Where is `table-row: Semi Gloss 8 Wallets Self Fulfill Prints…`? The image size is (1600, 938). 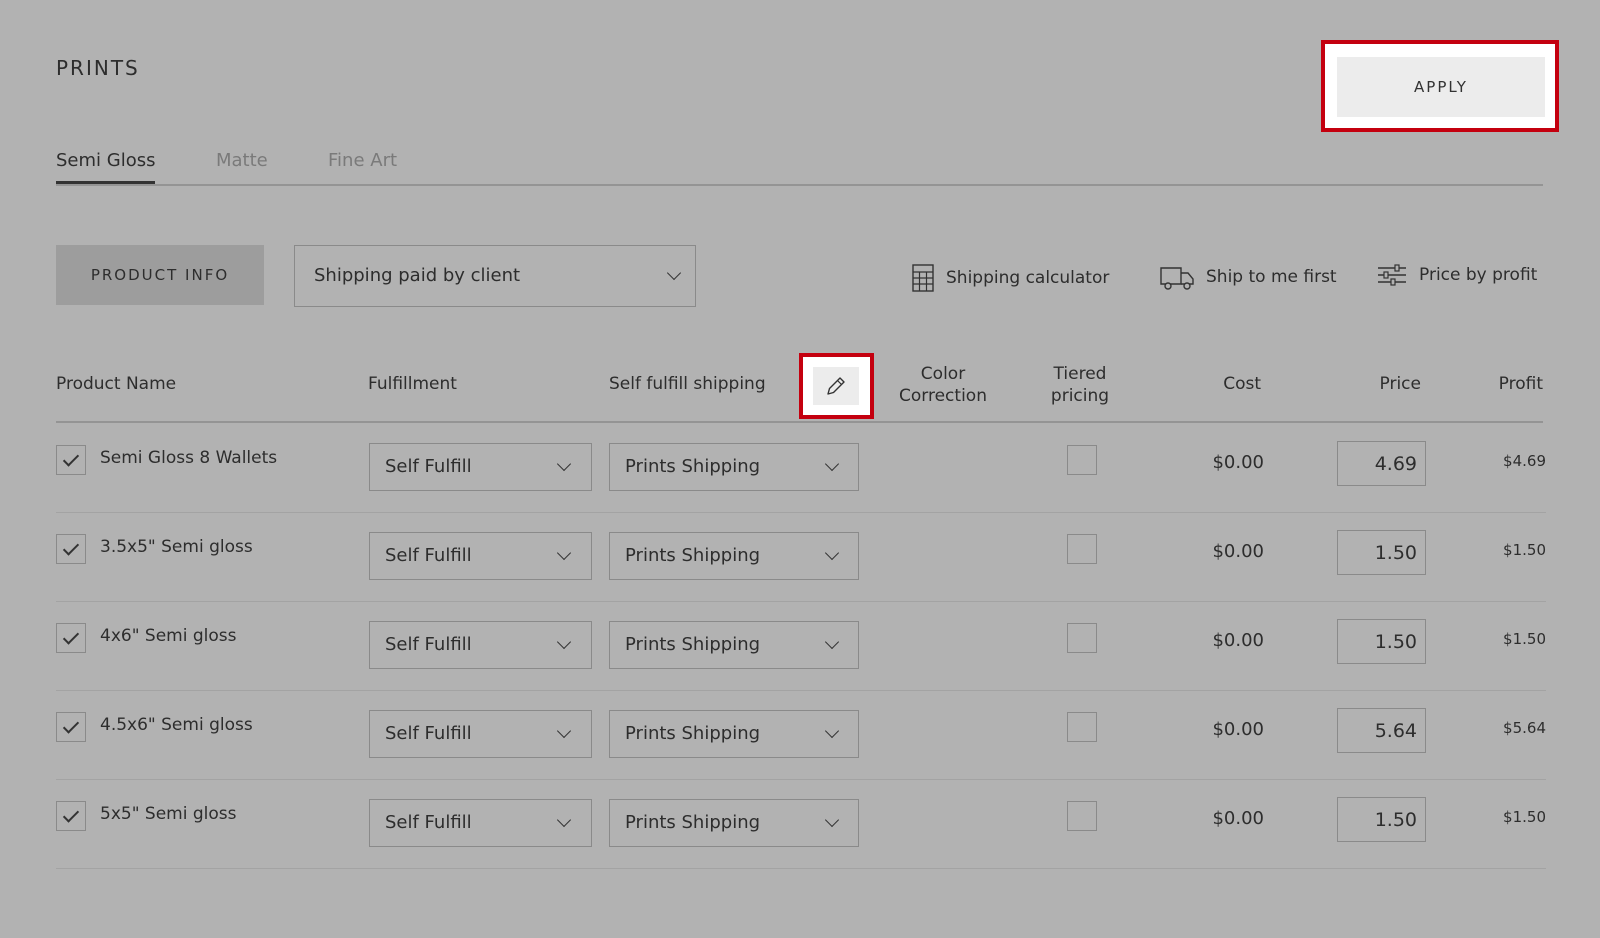 table-row: Semi Gloss 8 Wallets Self Fulfill Prints… is located at coordinates (801, 468).